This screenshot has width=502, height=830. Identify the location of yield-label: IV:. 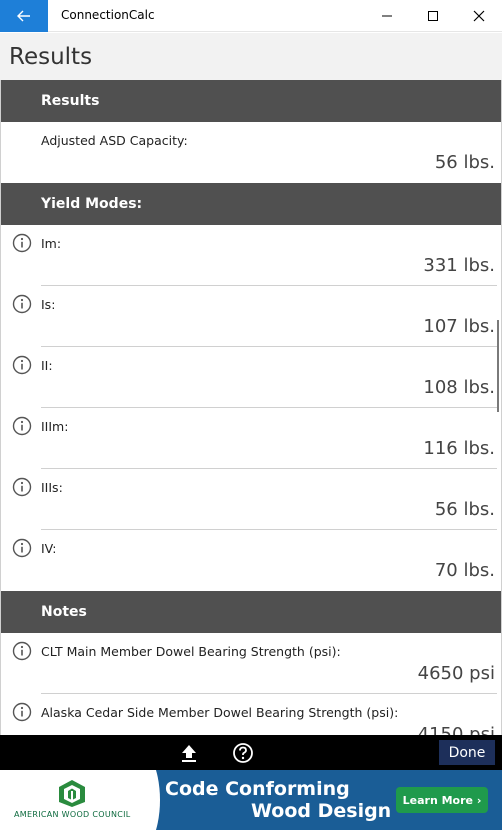
(49, 548).